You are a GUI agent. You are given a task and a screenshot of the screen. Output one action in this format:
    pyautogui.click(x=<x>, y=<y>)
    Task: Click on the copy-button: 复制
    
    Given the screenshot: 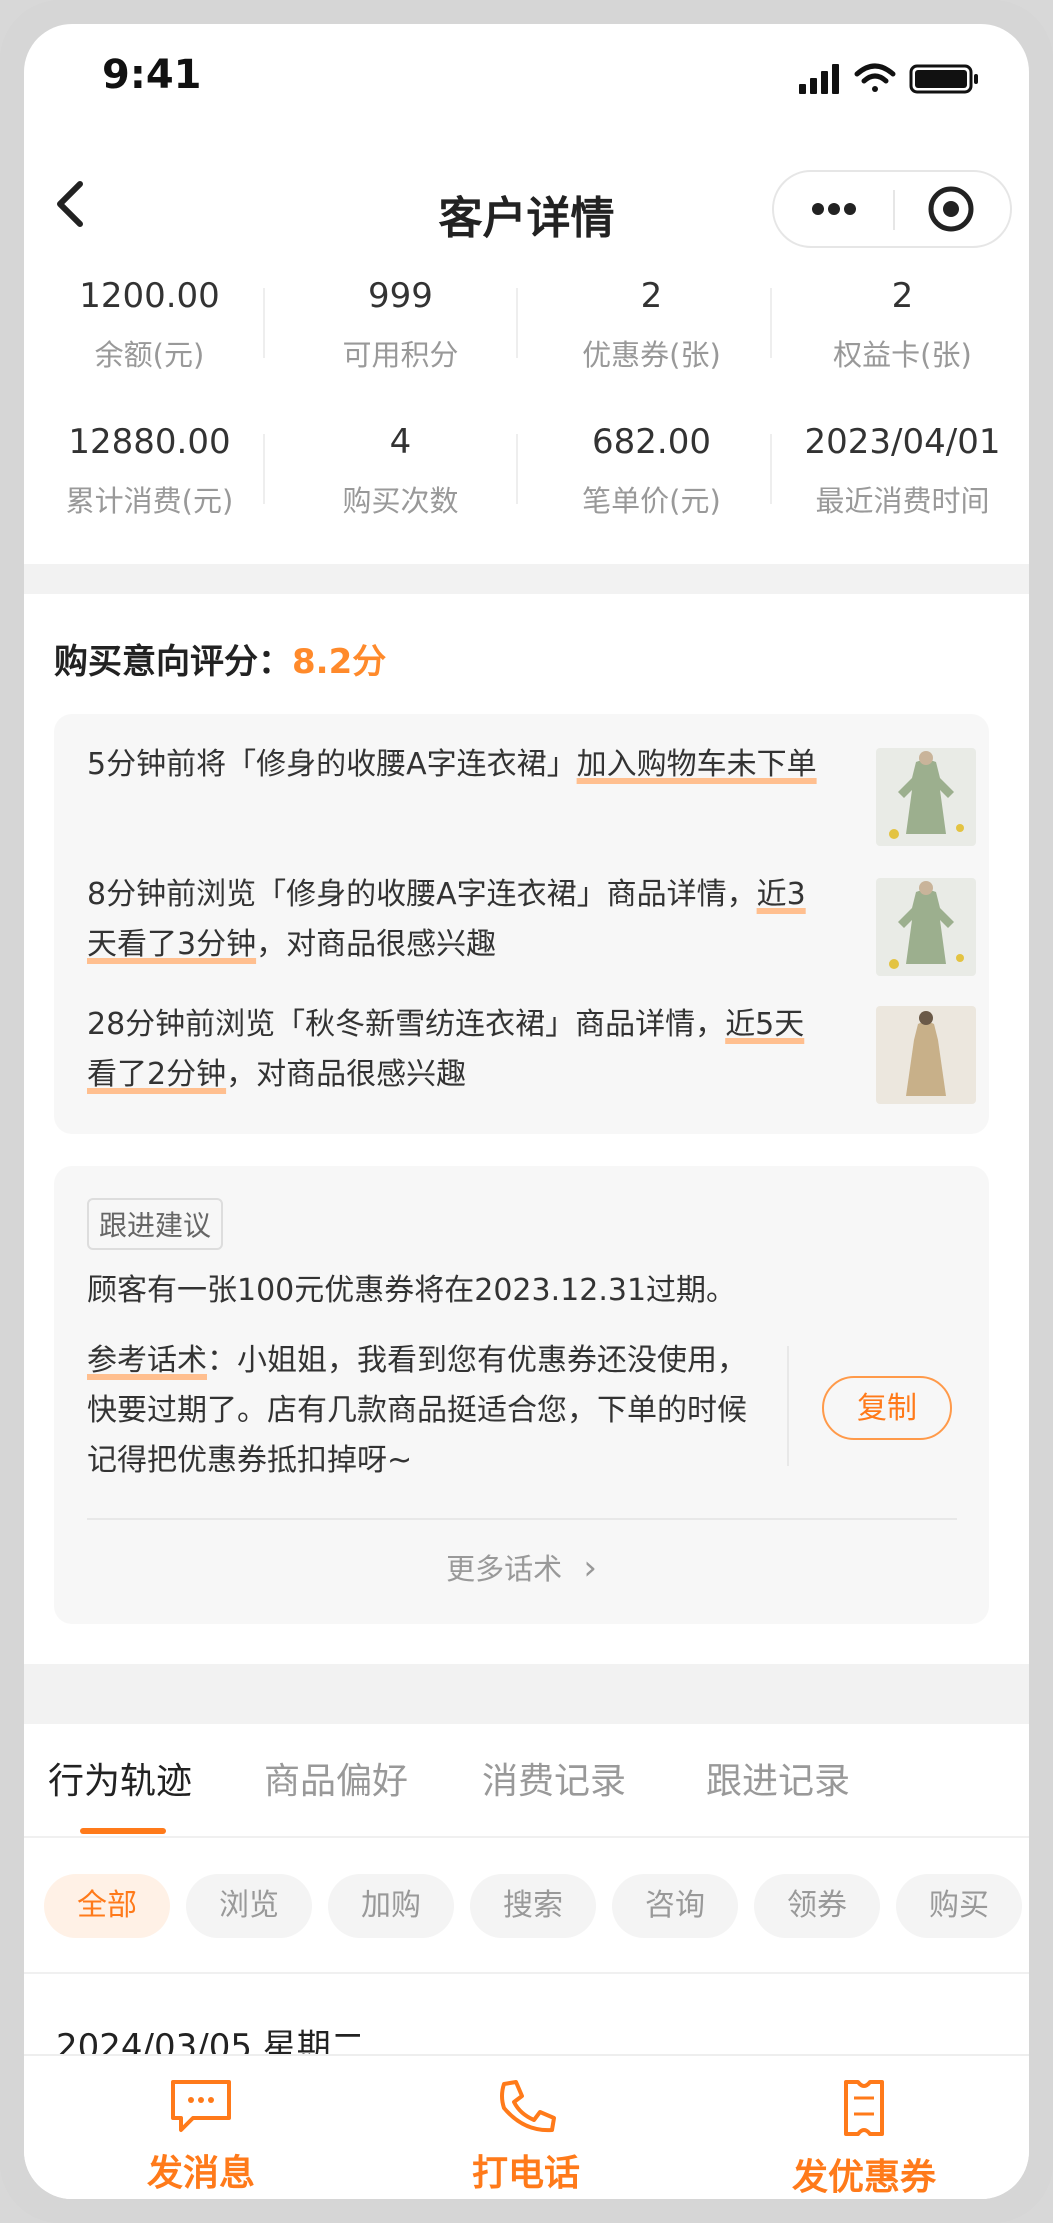 What is the action you would take?
    pyautogui.click(x=887, y=1408)
    